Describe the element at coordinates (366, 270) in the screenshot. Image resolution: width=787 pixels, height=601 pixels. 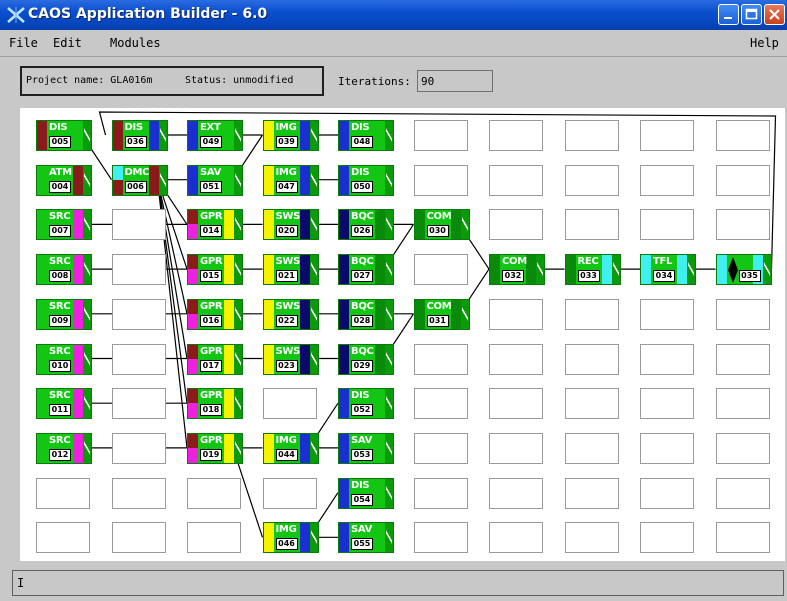
I see `module-bqc-027: BQC 027` at that location.